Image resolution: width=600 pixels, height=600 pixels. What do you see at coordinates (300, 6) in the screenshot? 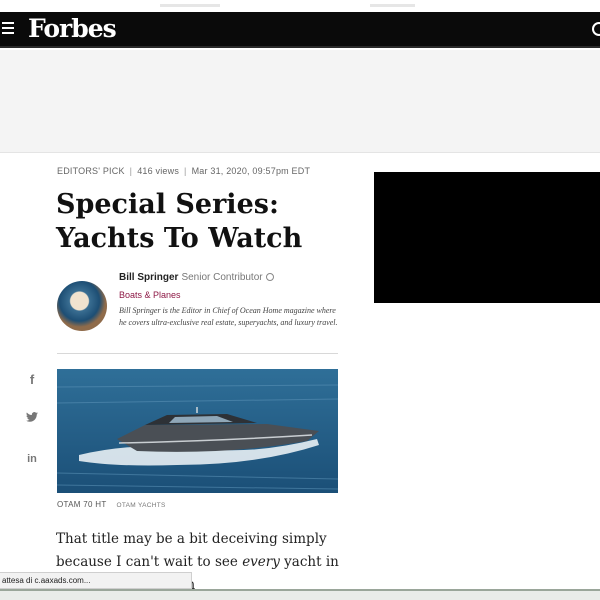
I see `browser-top-strip` at bounding box center [300, 6].